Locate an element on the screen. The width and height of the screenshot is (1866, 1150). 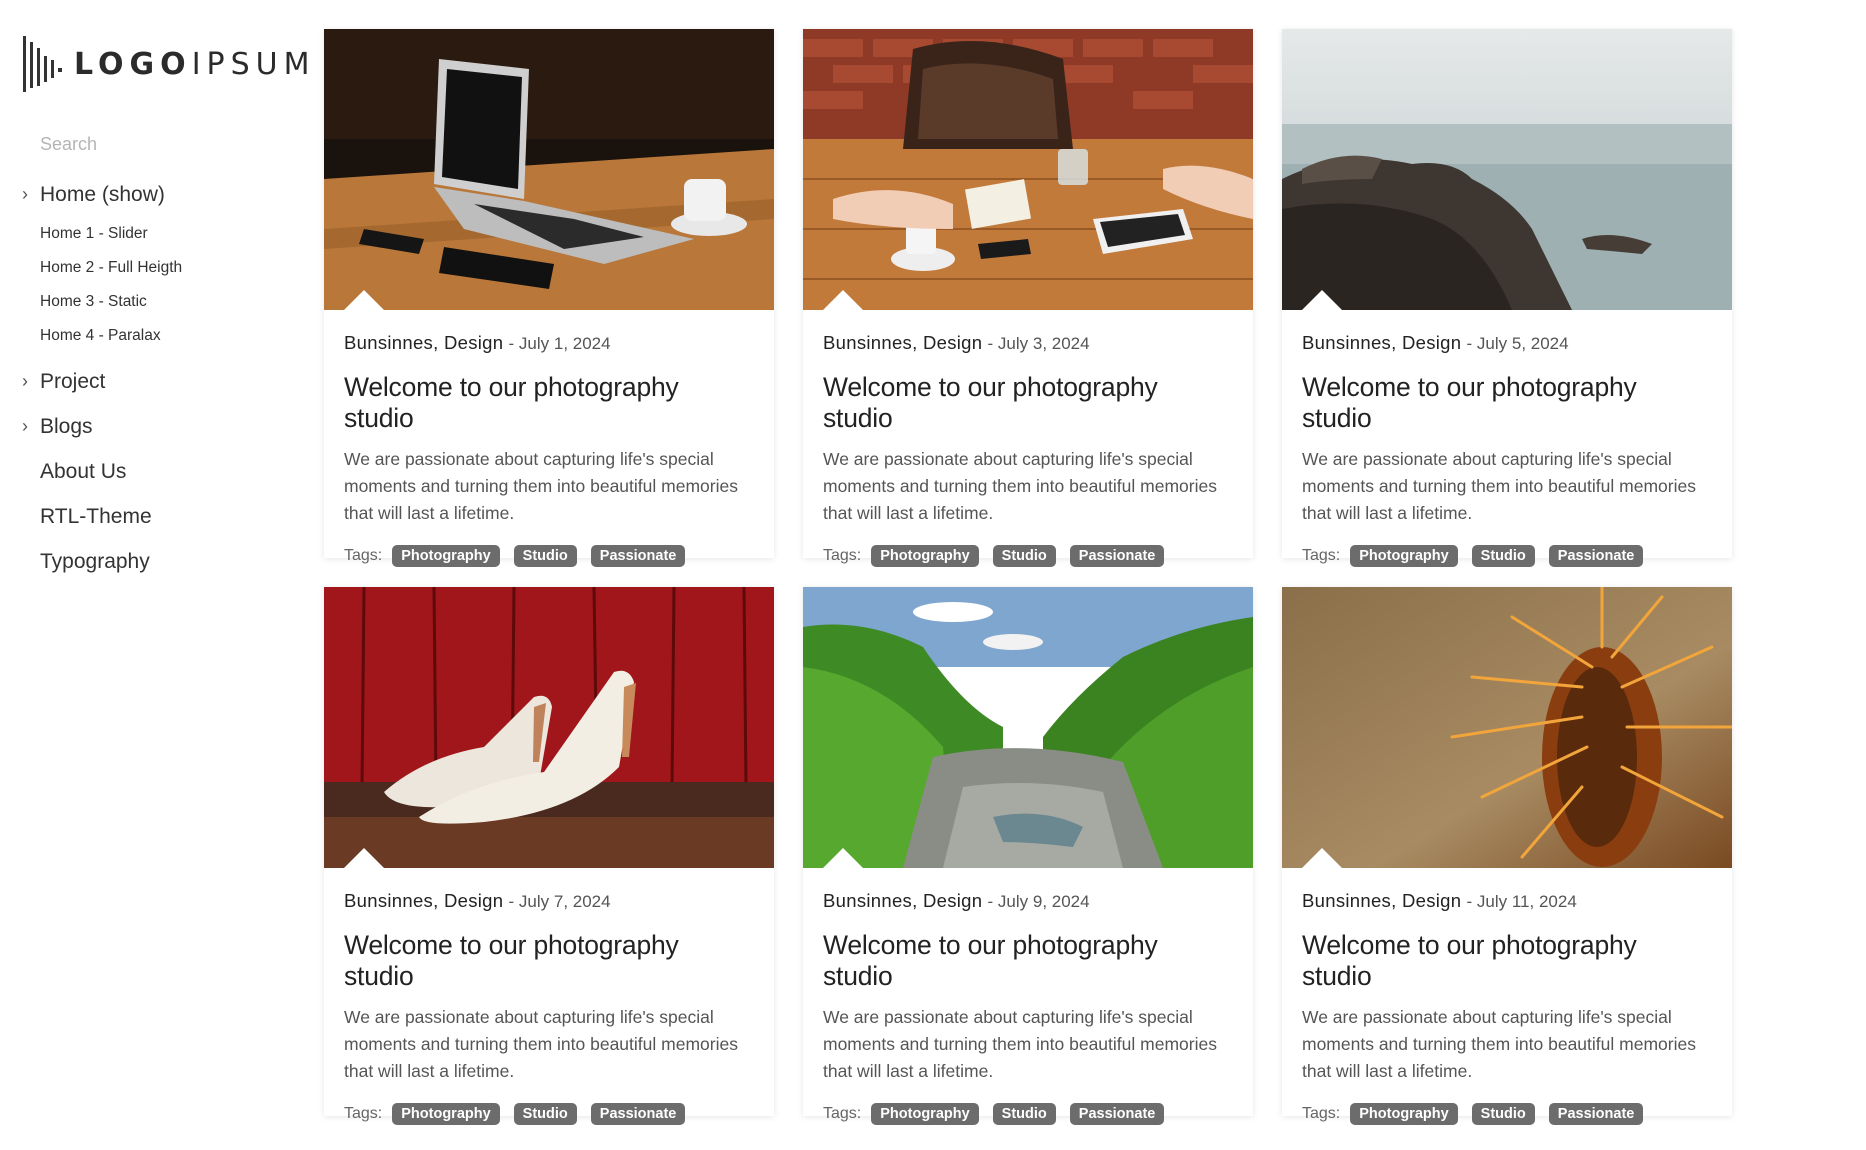
post-meta: Bunsinnes, Design - July 3, 2024 is located at coordinates (956, 342).